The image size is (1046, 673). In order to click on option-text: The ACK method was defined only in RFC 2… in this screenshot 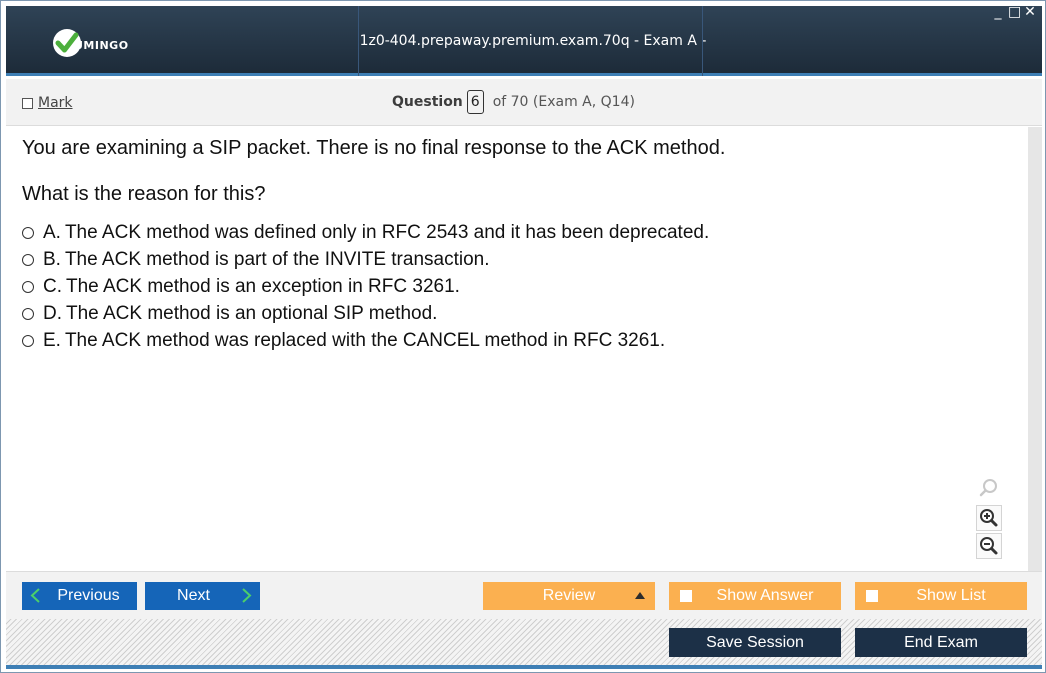, I will do `click(387, 233)`.